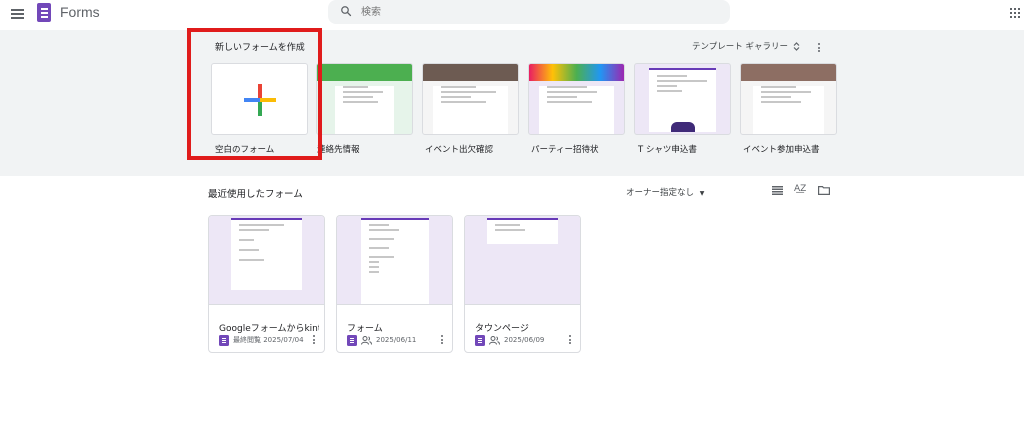 This screenshot has height=439, width=1024. I want to click on template-contact-info, so click(364, 99).